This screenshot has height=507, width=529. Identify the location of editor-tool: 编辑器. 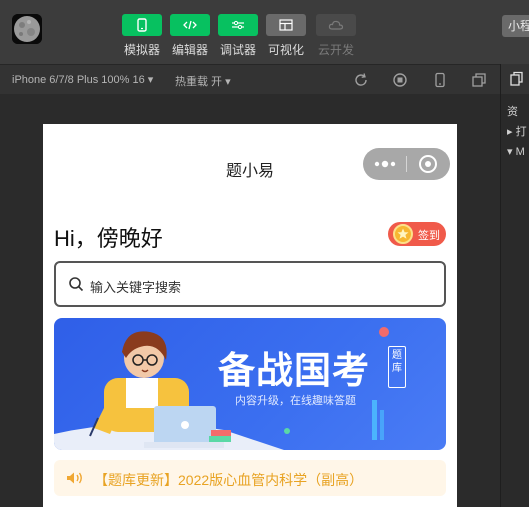
(190, 36).